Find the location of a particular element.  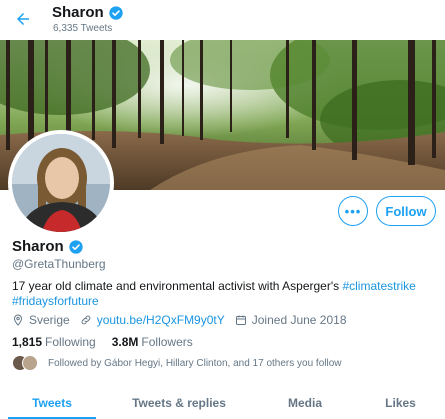

avatar-image is located at coordinates (61, 183).